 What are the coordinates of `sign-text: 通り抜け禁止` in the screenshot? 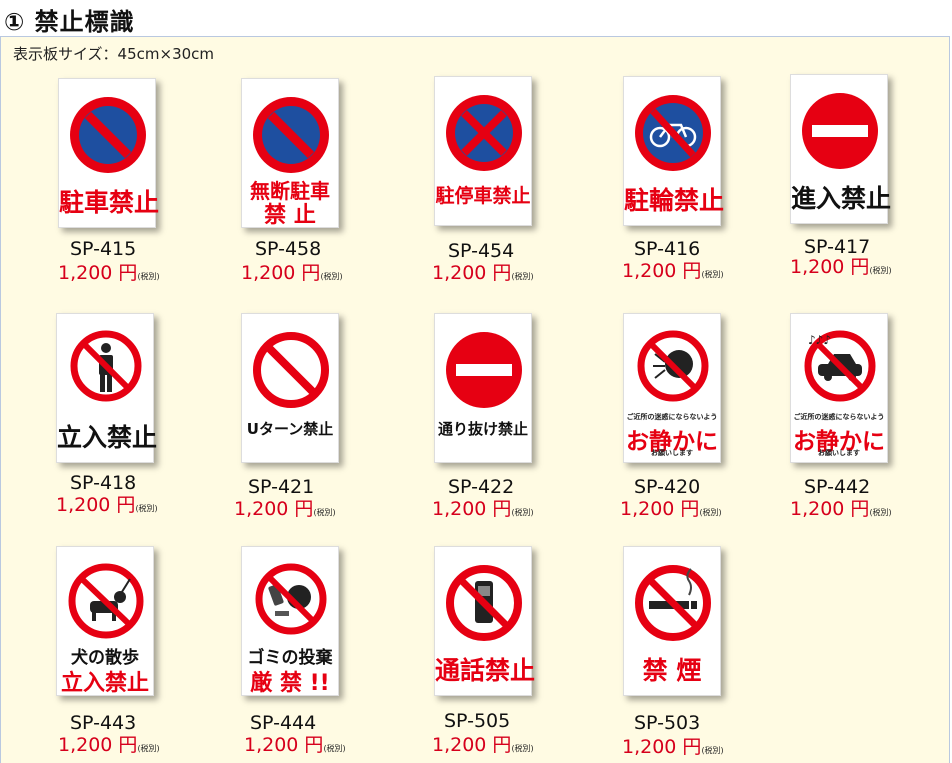 It's located at (482, 429).